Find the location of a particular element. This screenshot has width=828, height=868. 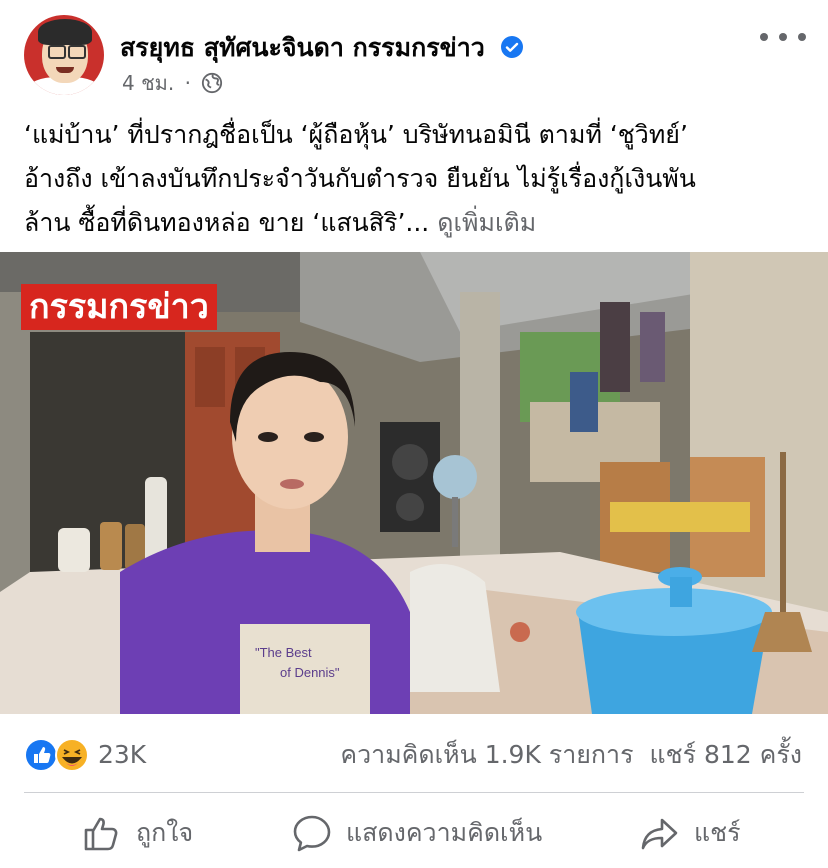

shirt-text-line1: "The Best is located at coordinates (283, 652).